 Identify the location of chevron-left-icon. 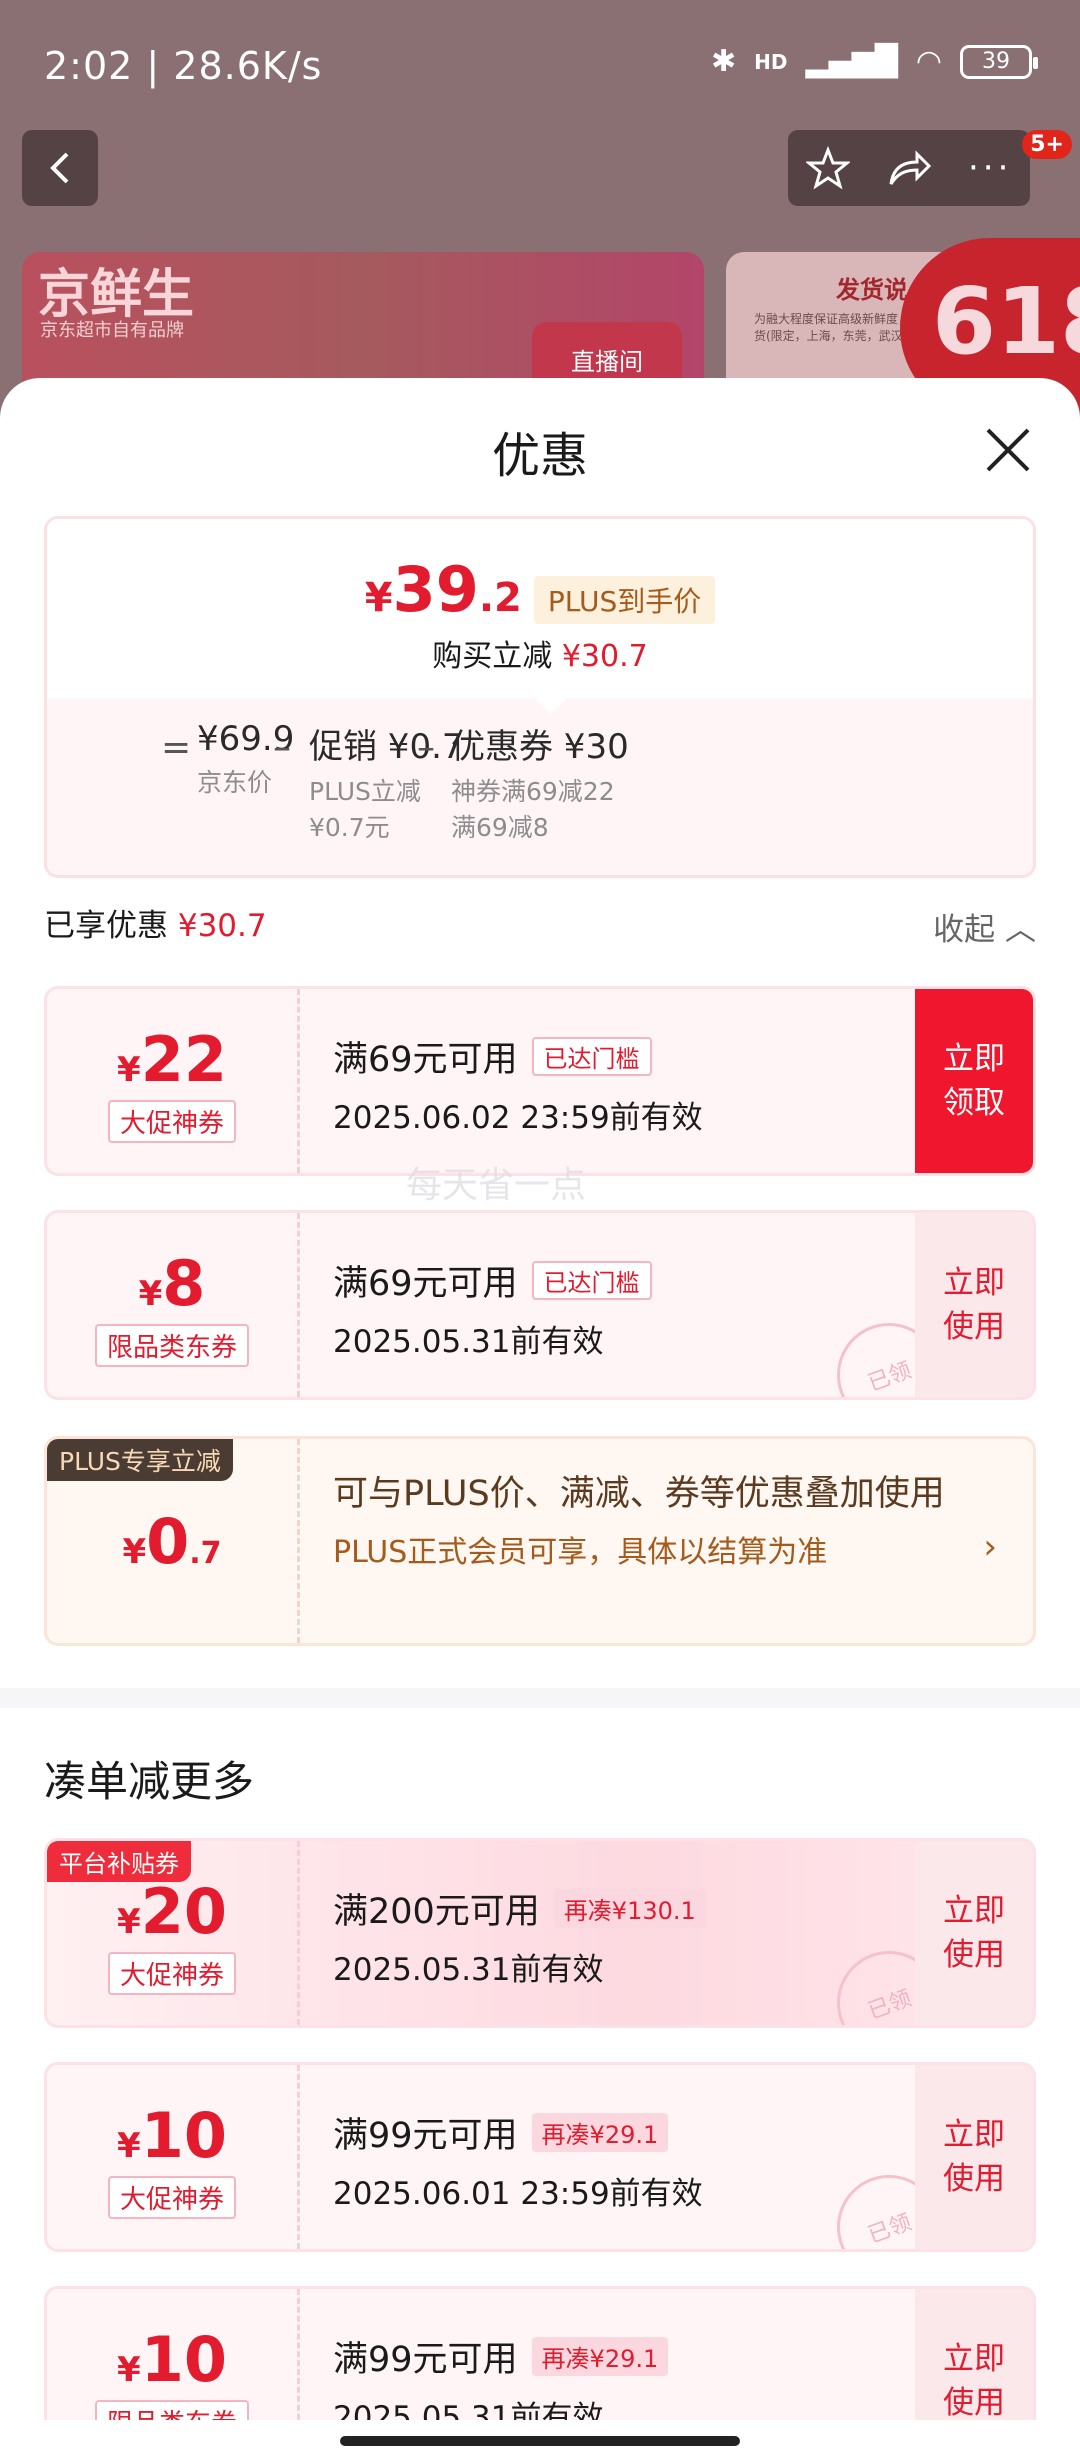
(59, 168).